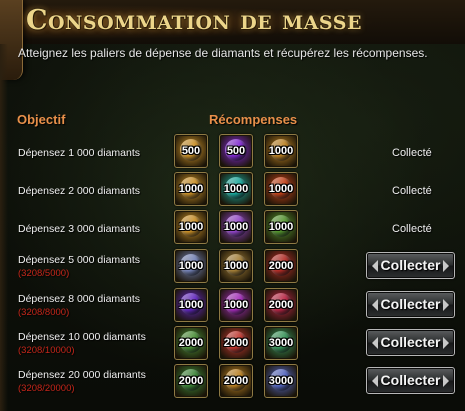 This screenshot has height=411, width=465. I want to click on tier-objective-label: Dépensez 20 000 diamants, so click(82, 375).